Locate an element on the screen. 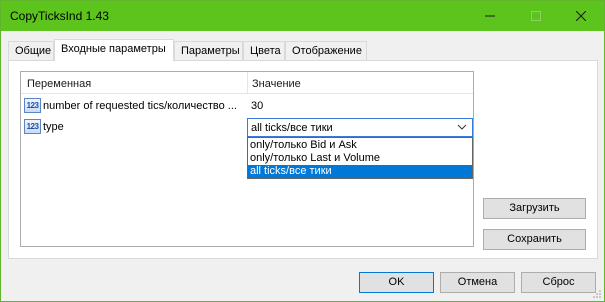  column-separator is located at coordinates (247, 83).